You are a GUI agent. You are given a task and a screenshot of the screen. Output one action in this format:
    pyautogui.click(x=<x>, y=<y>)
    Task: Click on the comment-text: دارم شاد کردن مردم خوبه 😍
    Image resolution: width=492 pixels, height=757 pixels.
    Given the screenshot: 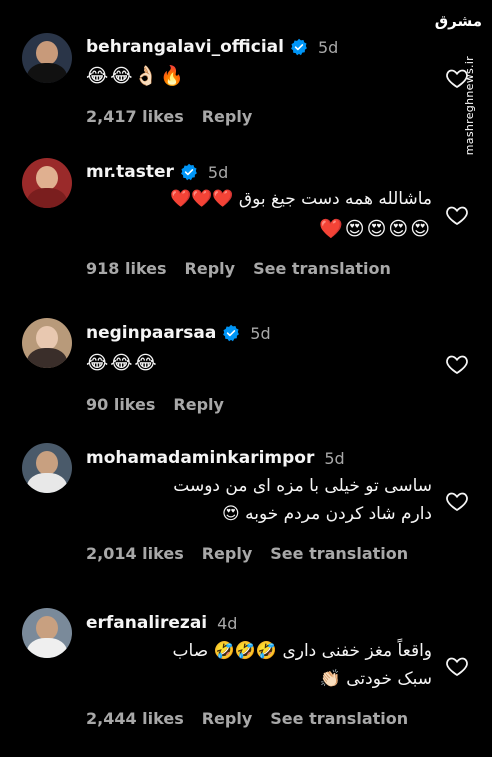 What is the action you would take?
    pyautogui.click(x=326, y=514)
    